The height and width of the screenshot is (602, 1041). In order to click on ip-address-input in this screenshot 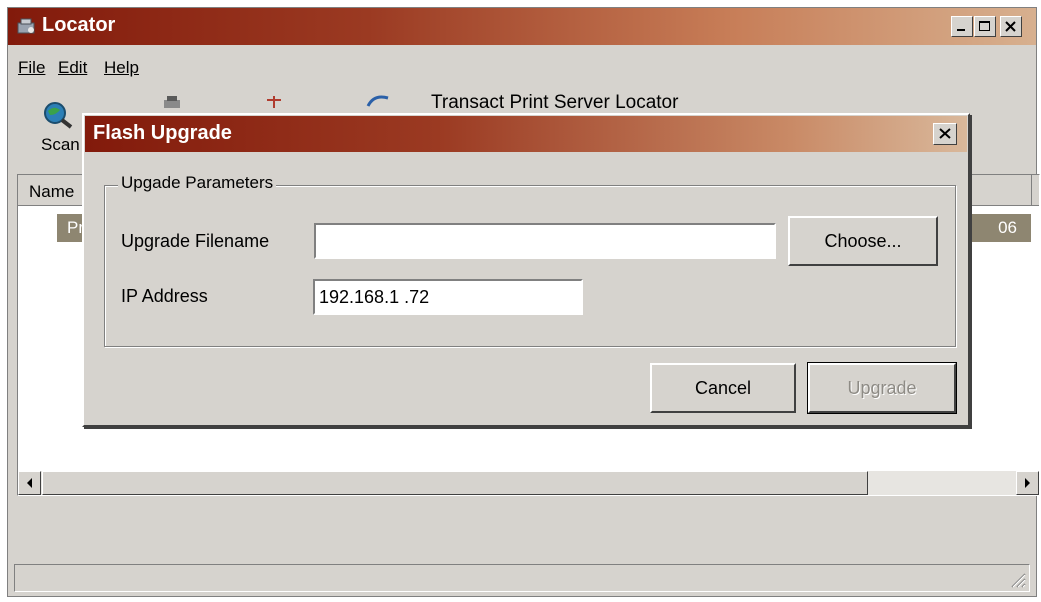, I will do `click(448, 297)`.